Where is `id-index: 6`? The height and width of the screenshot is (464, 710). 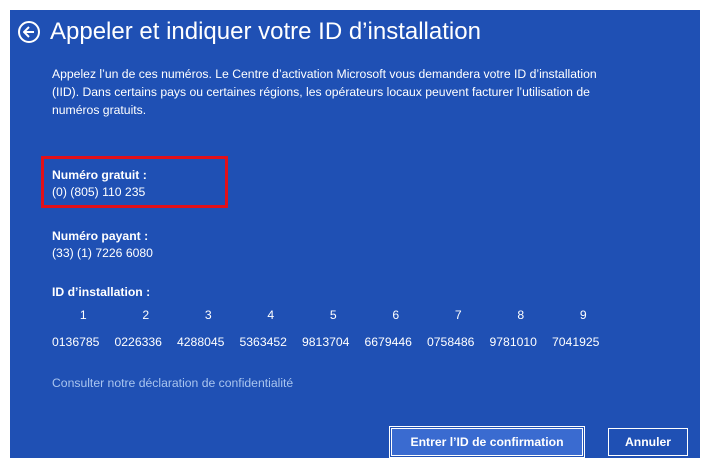 id-index: 6 is located at coordinates (396, 315).